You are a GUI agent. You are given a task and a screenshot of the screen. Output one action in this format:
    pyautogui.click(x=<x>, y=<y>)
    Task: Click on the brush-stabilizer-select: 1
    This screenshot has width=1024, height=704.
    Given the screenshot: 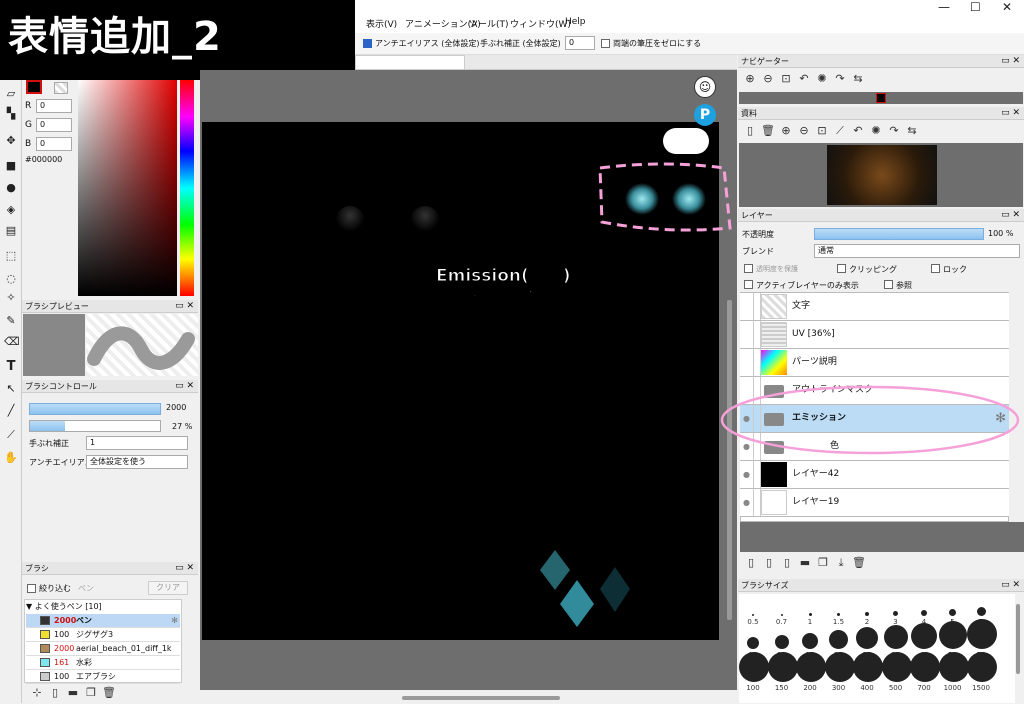 What is the action you would take?
    pyautogui.click(x=137, y=443)
    